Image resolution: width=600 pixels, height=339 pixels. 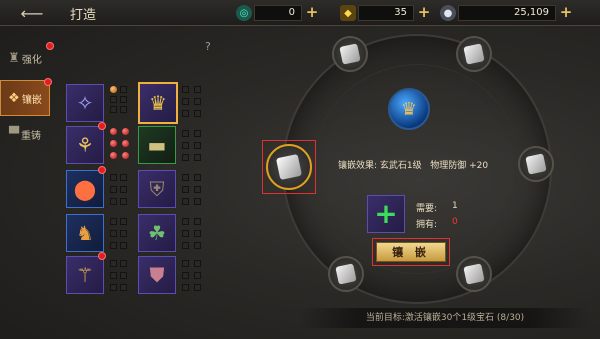 I want to click on equip-slot-shoulder: ☘, so click(x=157, y=233).